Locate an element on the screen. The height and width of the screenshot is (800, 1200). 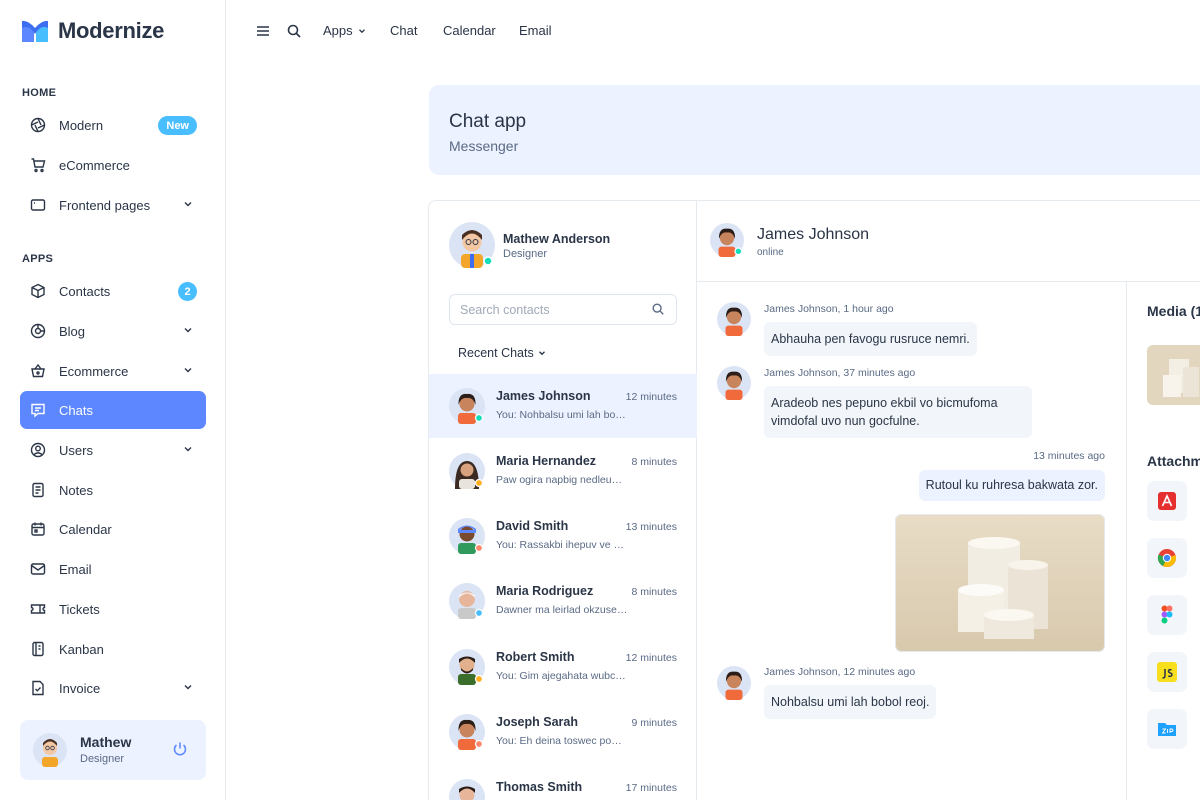
menu-icon is located at coordinates (263, 31).